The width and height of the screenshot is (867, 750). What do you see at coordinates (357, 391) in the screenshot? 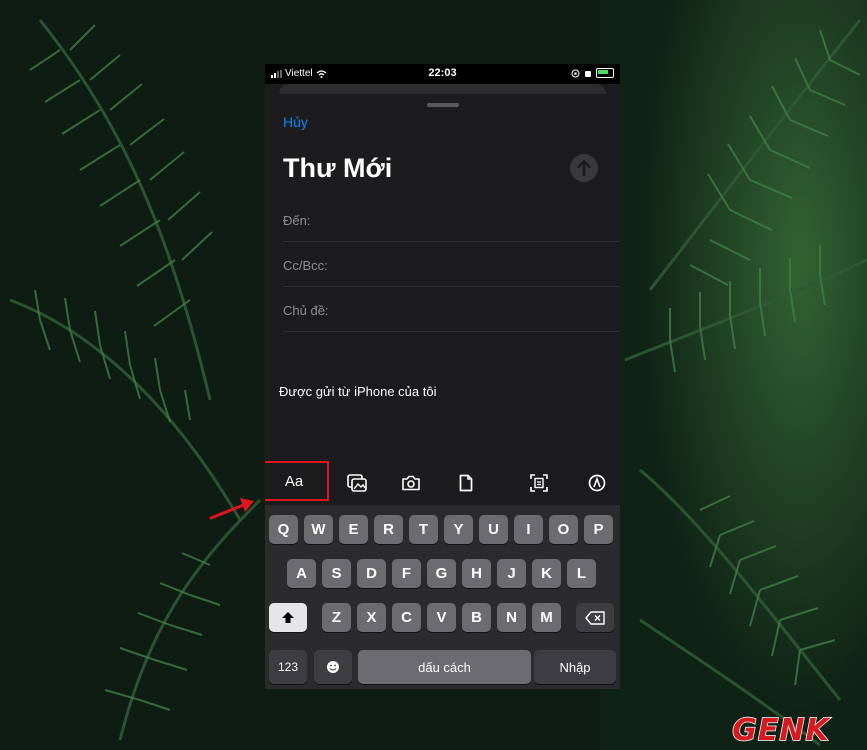
I see `message-body-signature: Được gửi từ iPhone của tôi` at bounding box center [357, 391].